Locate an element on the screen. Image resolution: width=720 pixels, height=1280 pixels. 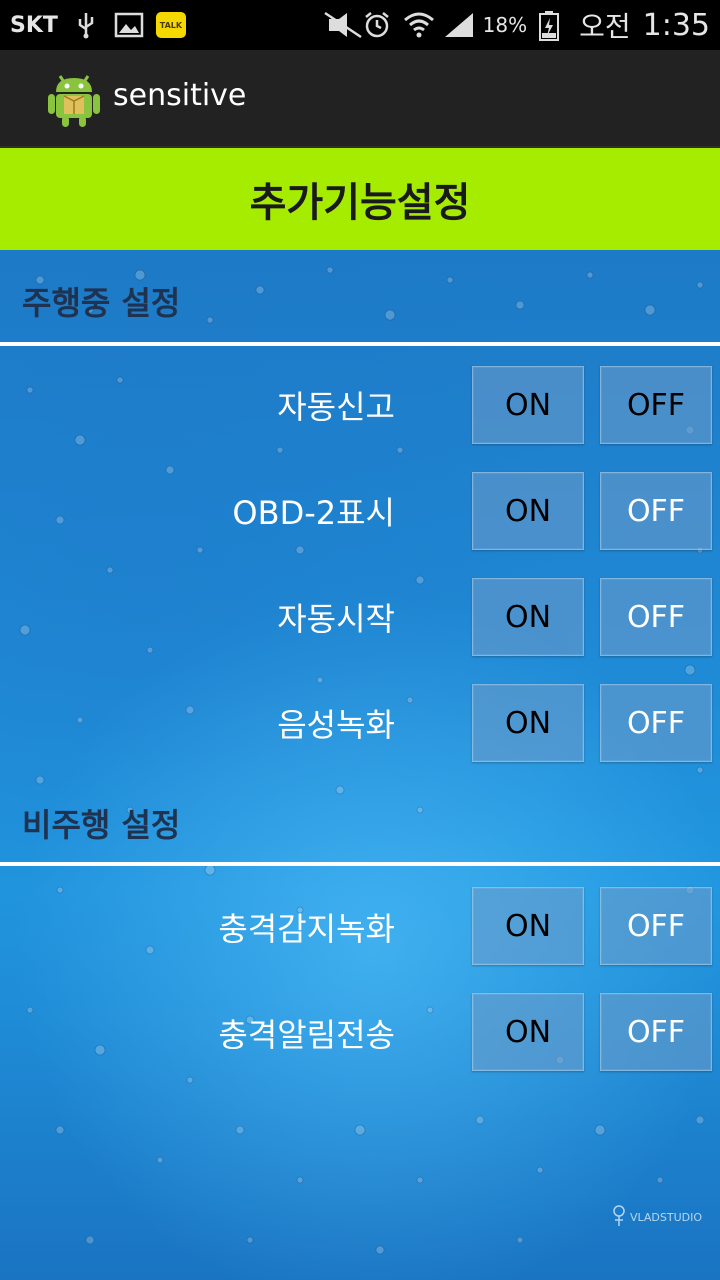
obd2-display-off-button: OFF is located at coordinates (656, 511).